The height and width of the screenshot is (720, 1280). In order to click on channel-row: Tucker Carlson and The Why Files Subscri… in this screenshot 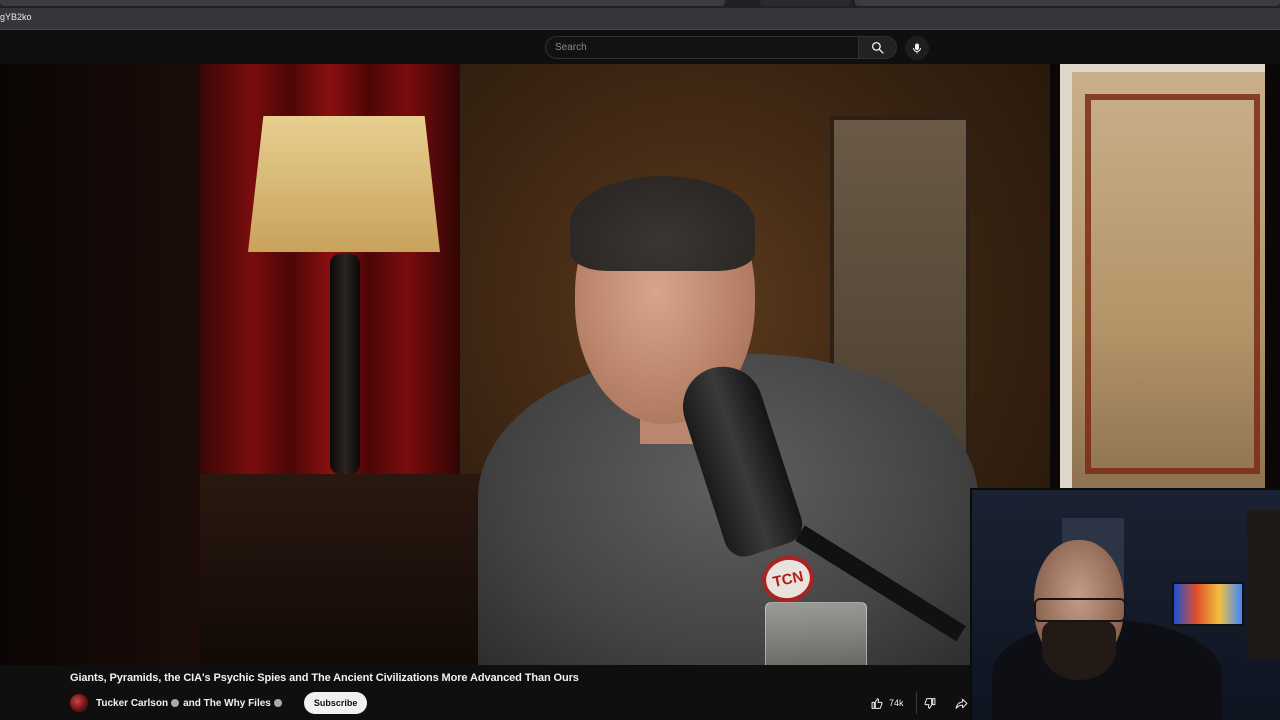, I will do `click(219, 703)`.